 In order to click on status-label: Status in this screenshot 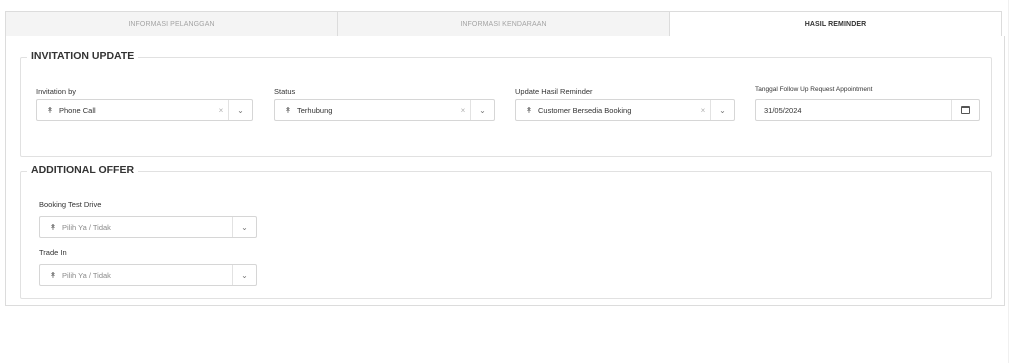, I will do `click(285, 91)`.